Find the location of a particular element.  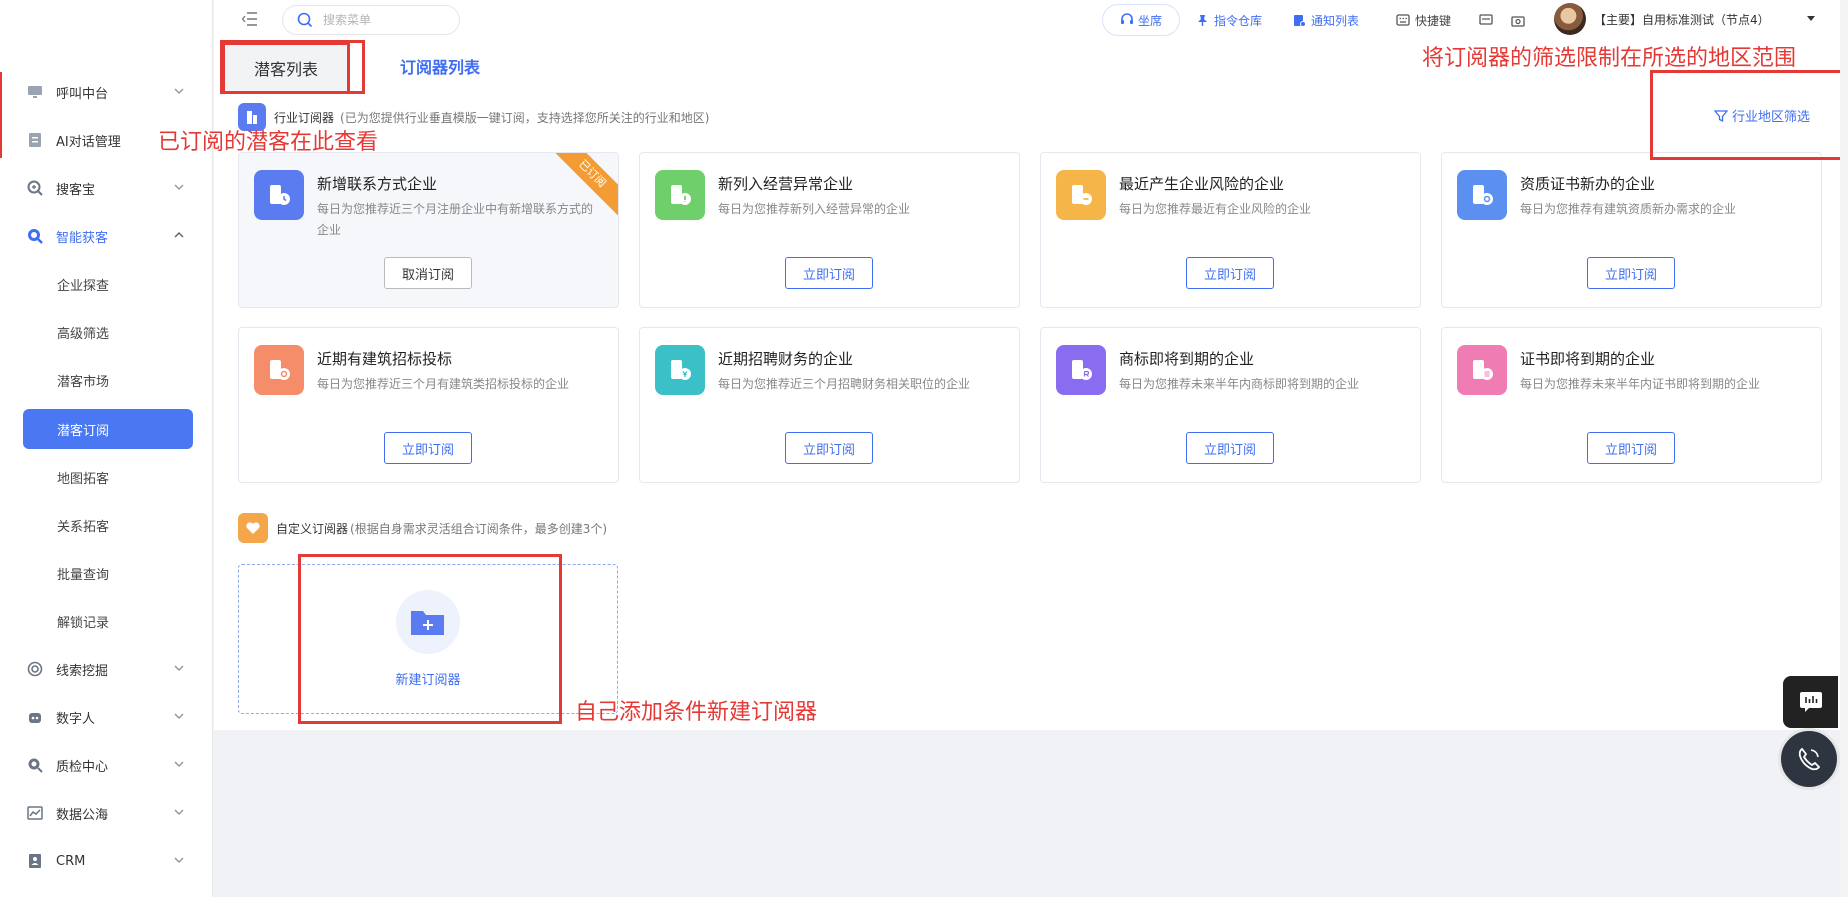

phone-icon is located at coordinates (1809, 759).